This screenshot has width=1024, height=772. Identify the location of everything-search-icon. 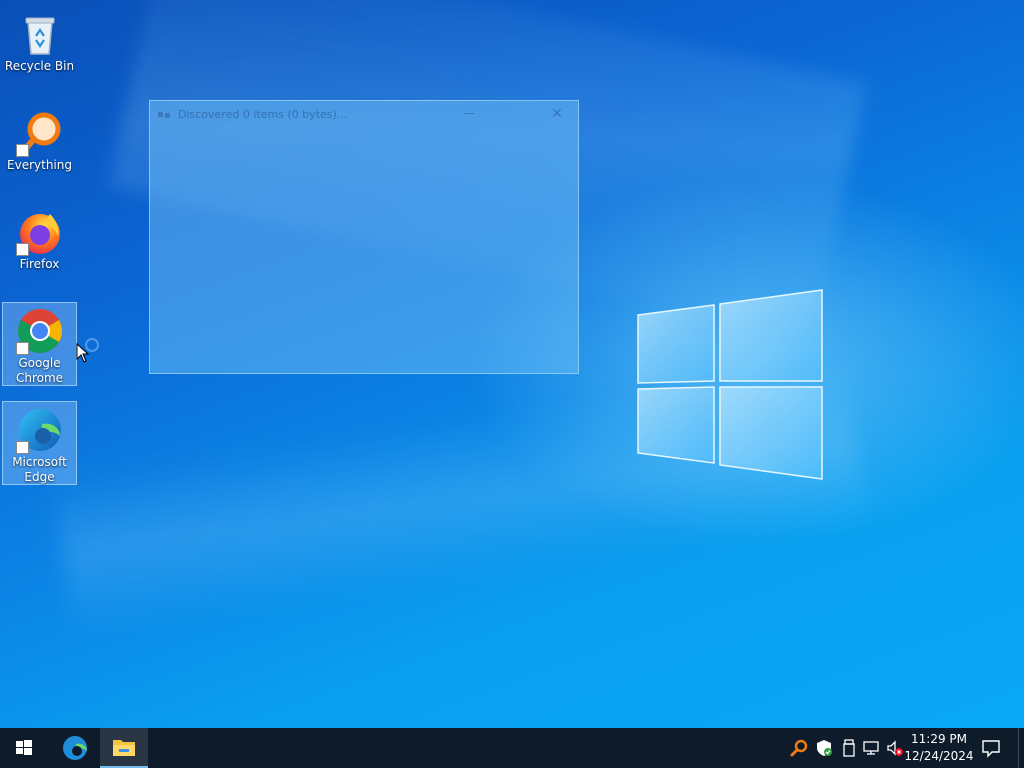
(39, 133).